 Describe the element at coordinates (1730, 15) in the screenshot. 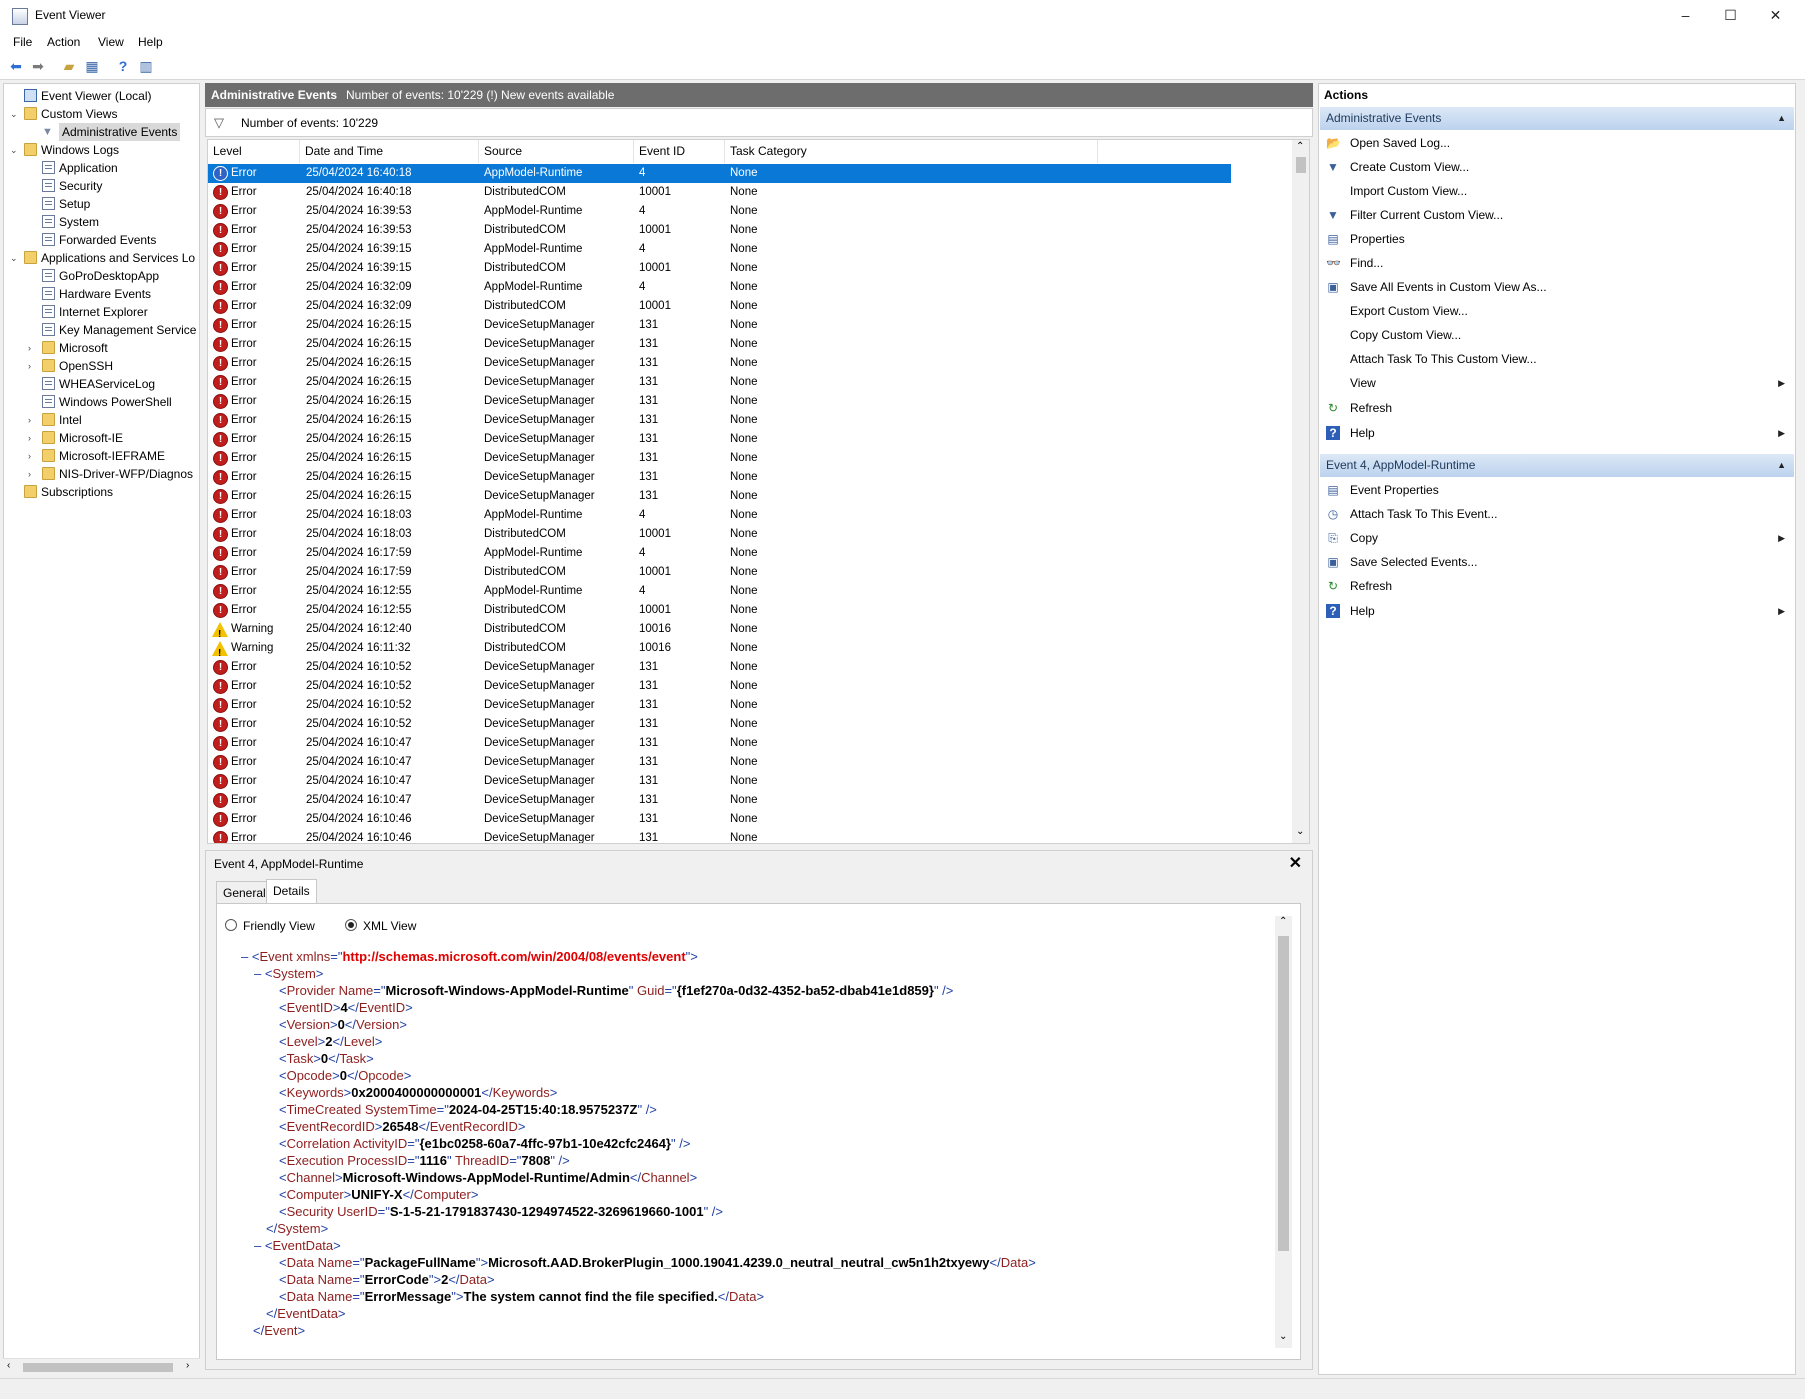

I see `maximize-button: ☐` at that location.